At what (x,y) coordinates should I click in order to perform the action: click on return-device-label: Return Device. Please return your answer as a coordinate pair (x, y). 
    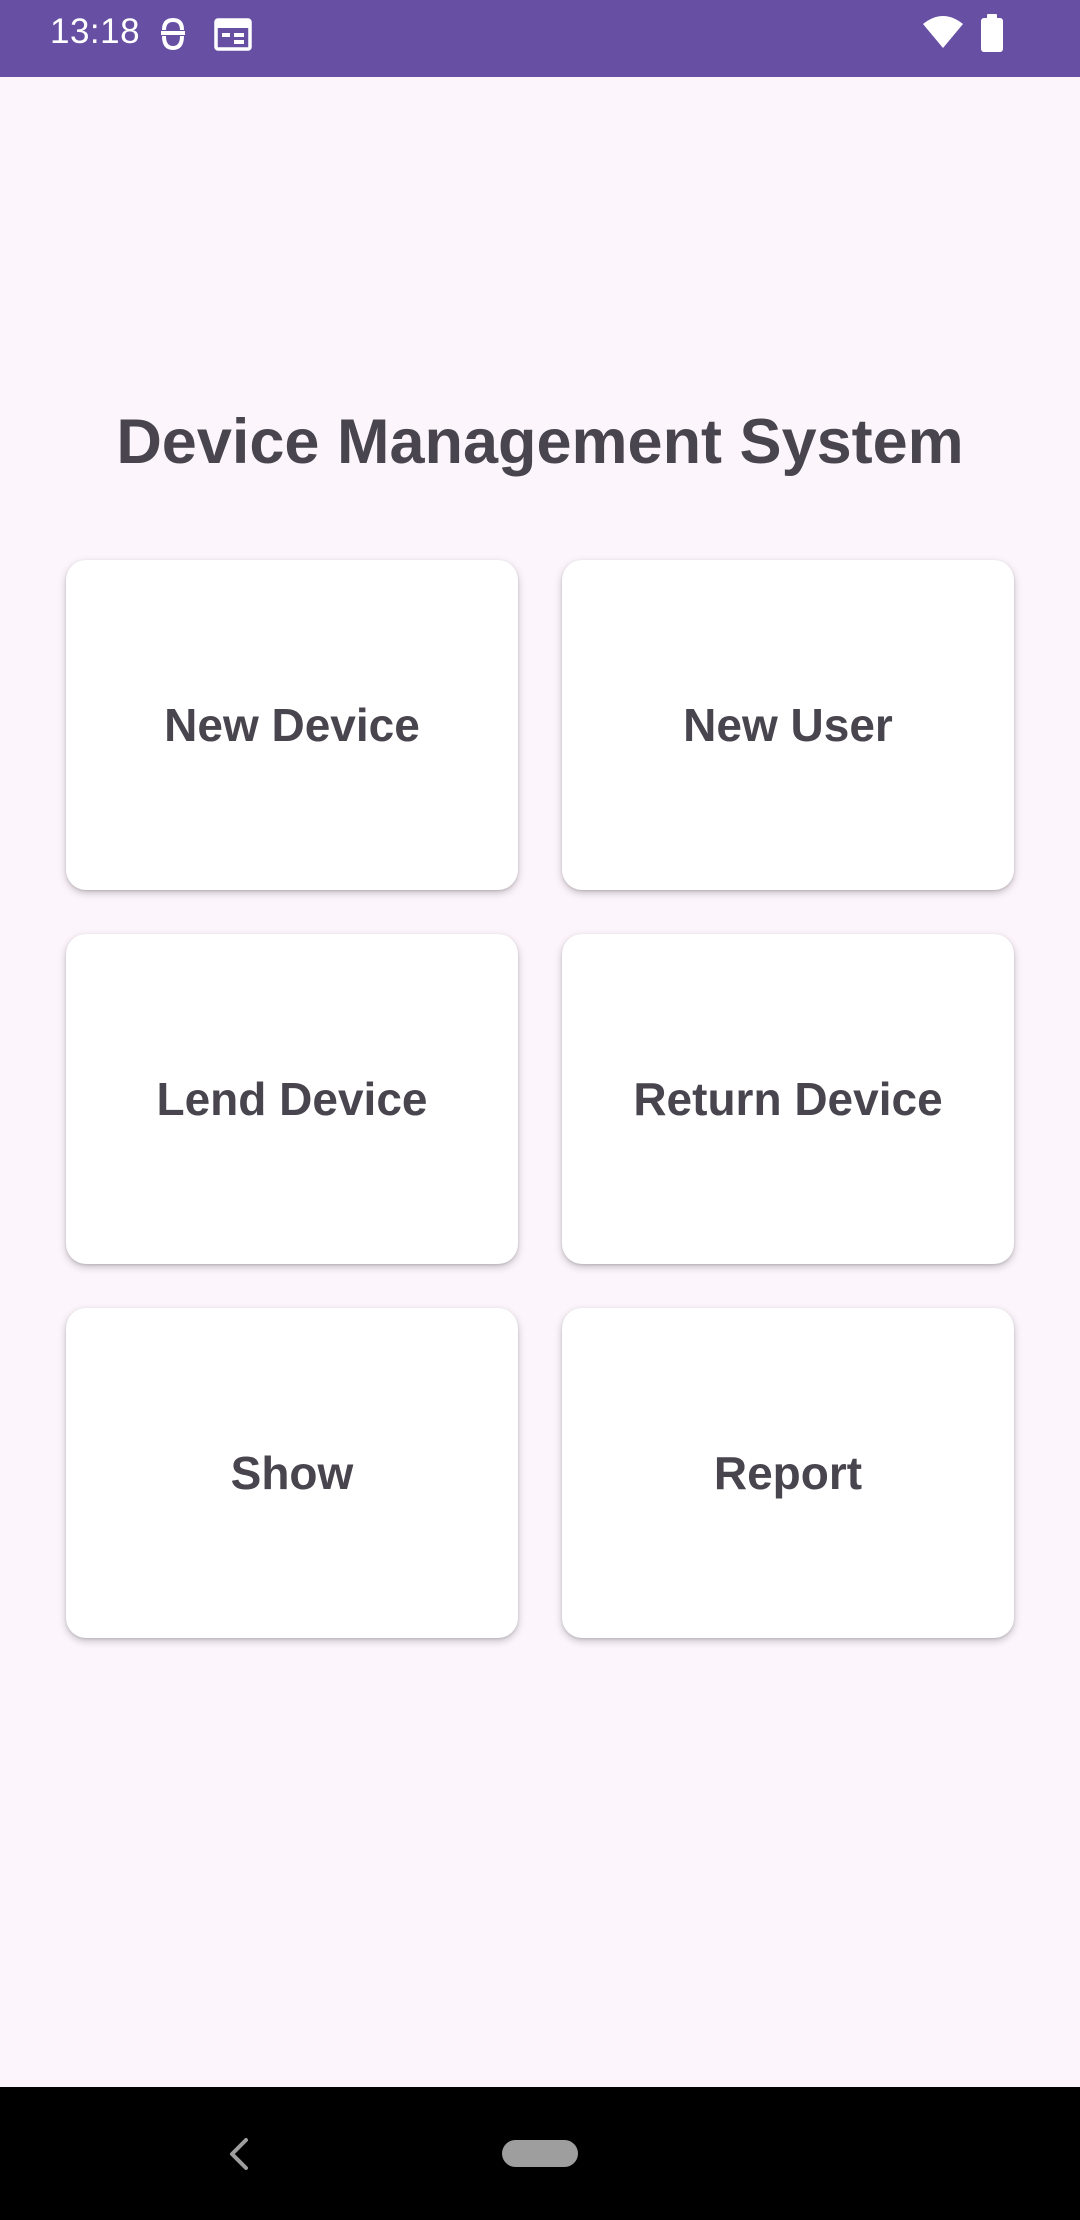
    Looking at the image, I should click on (788, 1099).